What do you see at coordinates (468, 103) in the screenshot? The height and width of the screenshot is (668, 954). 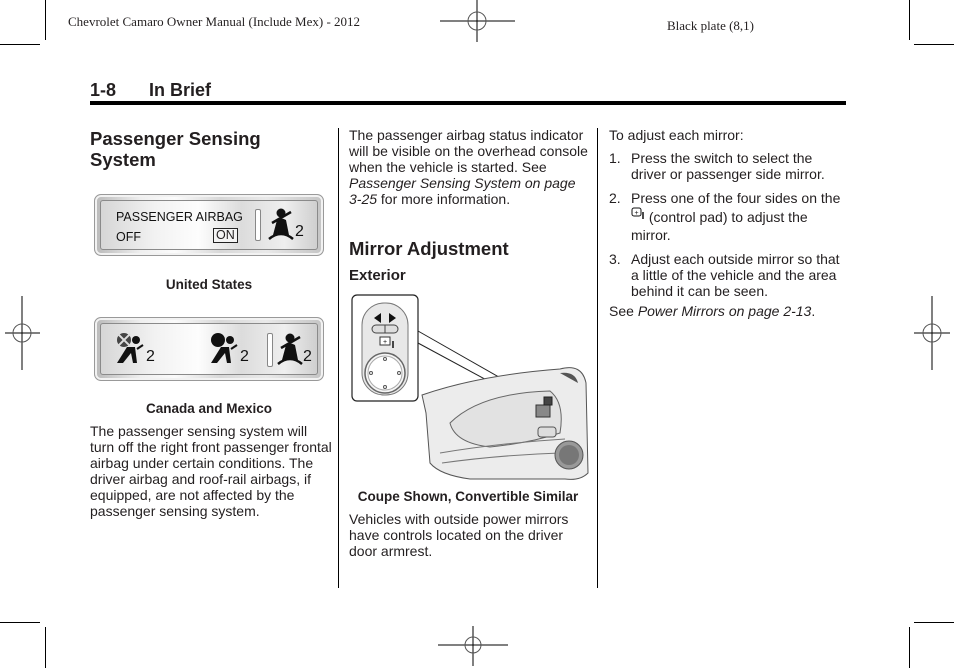 I see `section-rule` at bounding box center [468, 103].